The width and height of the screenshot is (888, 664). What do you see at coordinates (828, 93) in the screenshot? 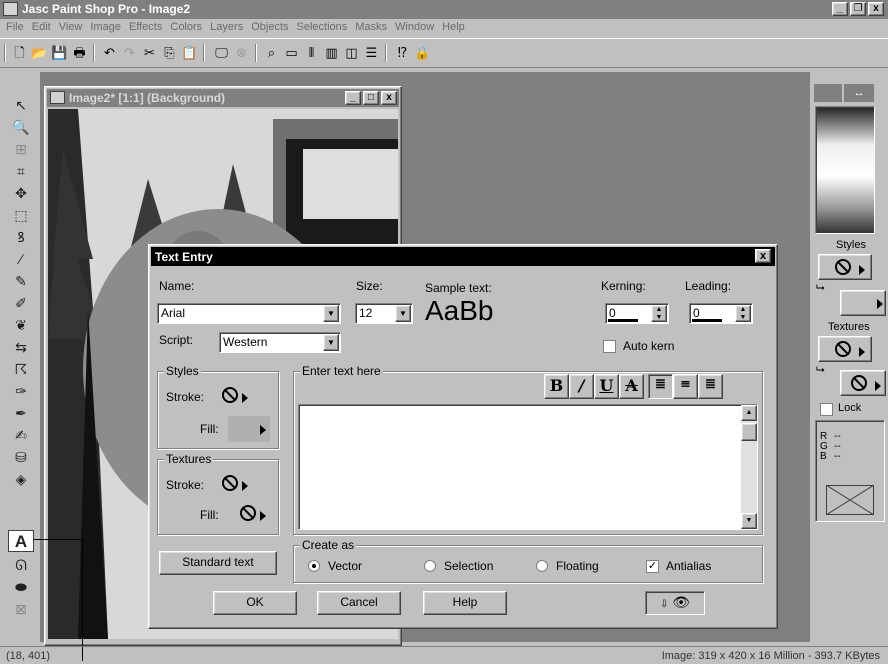
I see `foreground-swatch` at bounding box center [828, 93].